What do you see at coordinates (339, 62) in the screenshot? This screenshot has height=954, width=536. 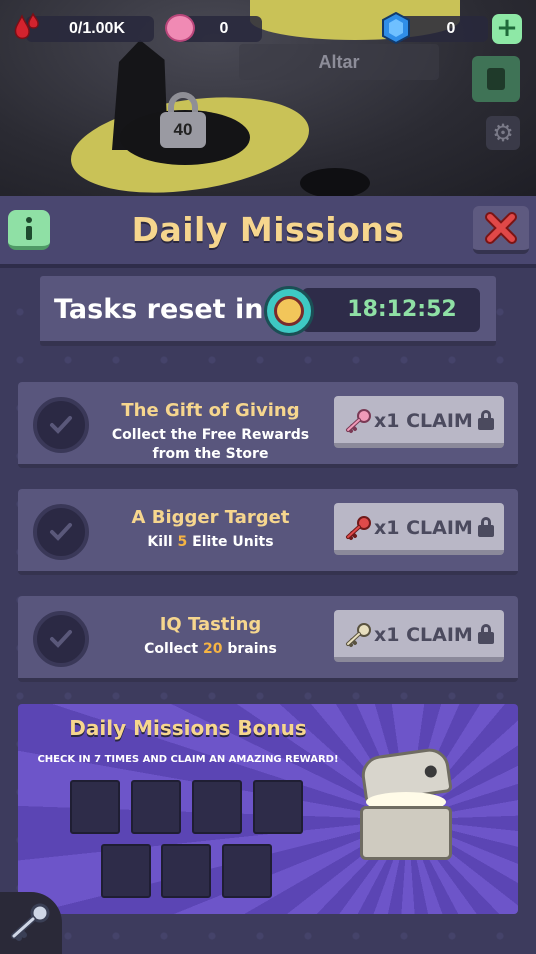 I see `location-label: Altar` at bounding box center [339, 62].